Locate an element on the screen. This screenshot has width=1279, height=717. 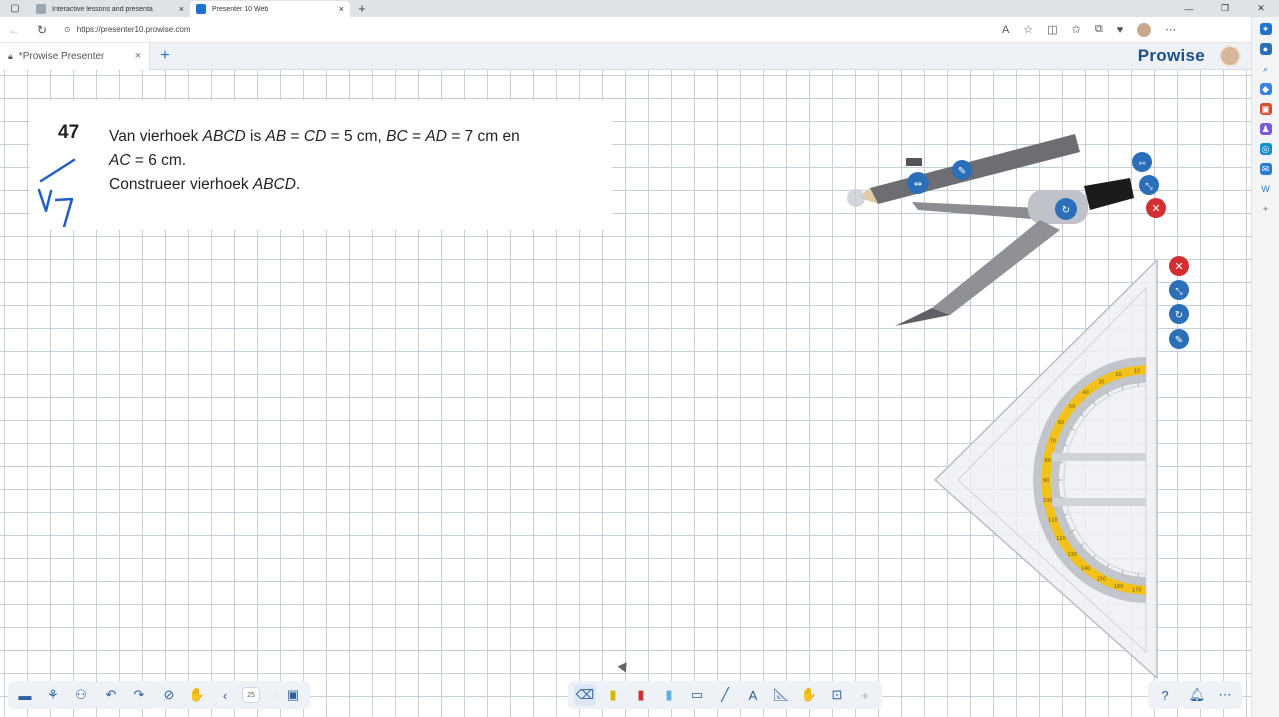
set-square-rotate-button: ↻ is located at coordinates (1179, 314).